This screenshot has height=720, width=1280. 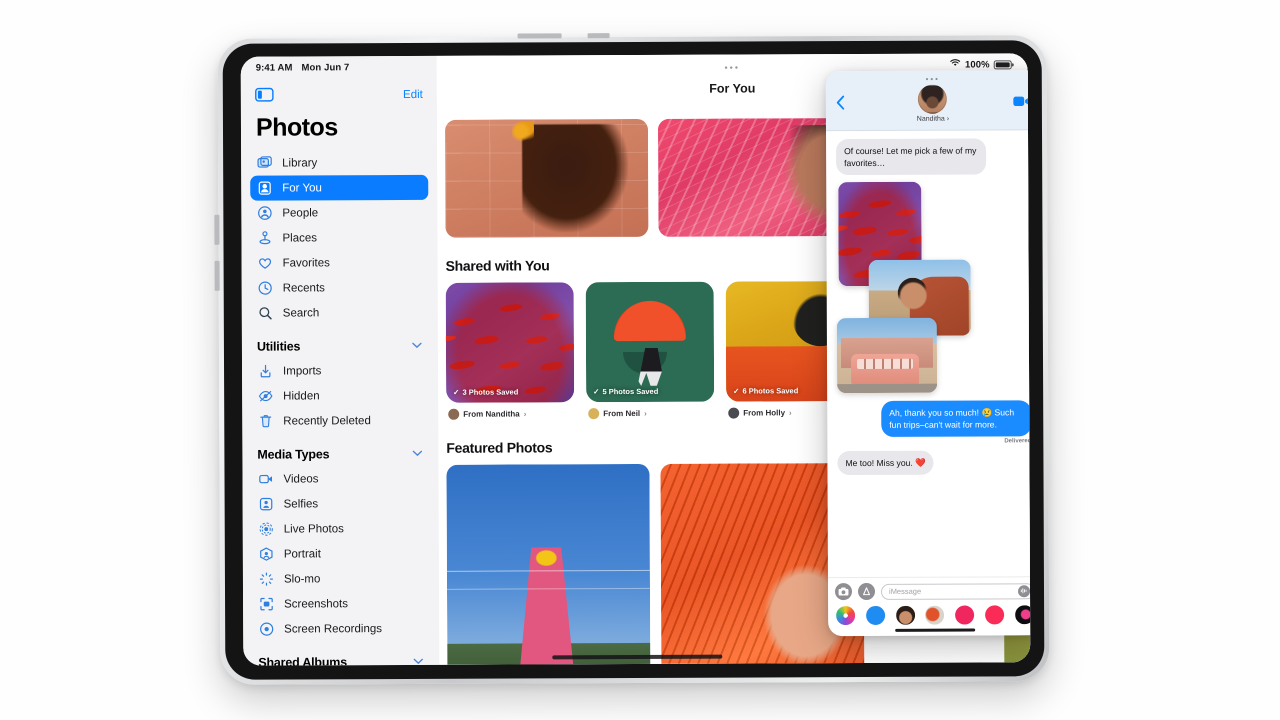 What do you see at coordinates (905, 615) in the screenshot?
I see `memoji-app-icon` at bounding box center [905, 615].